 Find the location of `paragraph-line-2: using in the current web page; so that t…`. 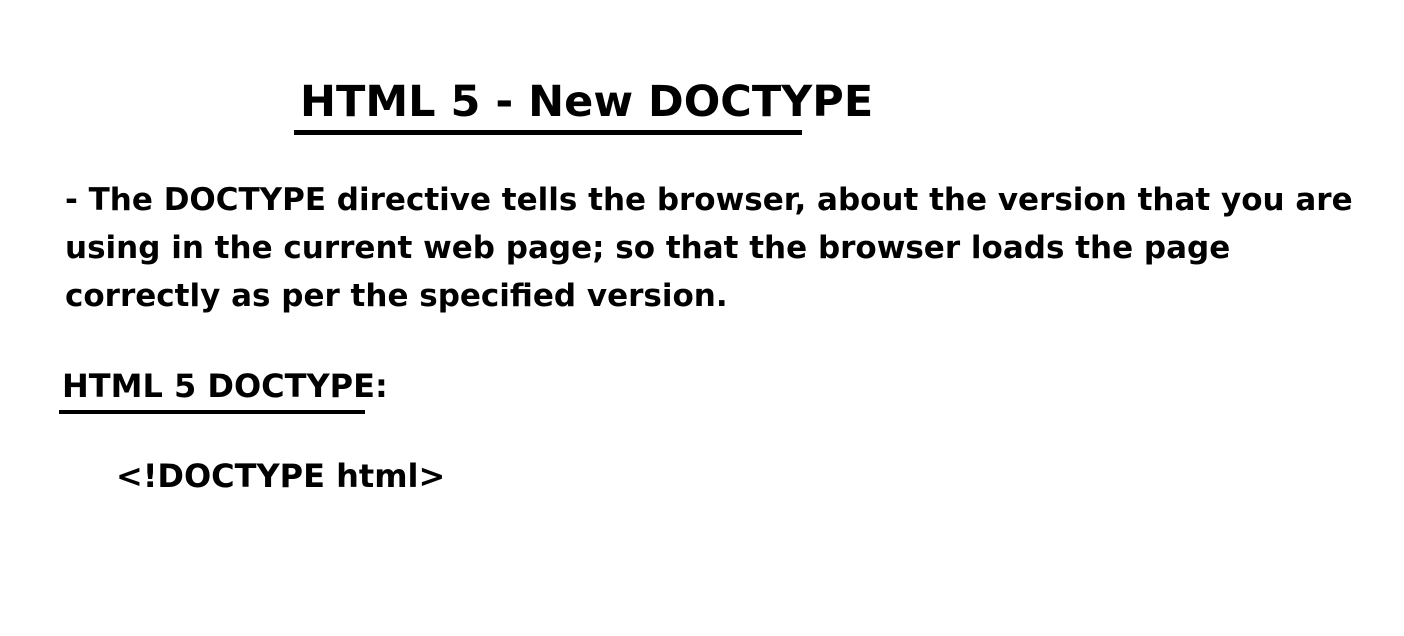

paragraph-line-2: using in the current web page; so that t… is located at coordinates (648, 248).